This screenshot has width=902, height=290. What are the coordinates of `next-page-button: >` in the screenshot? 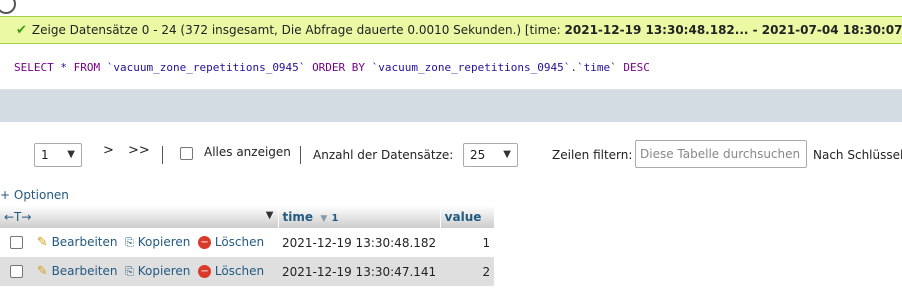 It's located at (108, 150).